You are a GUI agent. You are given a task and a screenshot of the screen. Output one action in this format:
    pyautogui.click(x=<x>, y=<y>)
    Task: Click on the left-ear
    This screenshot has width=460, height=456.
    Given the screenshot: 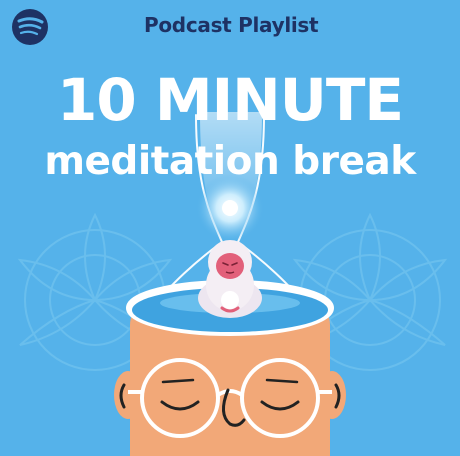 What is the action you would take?
    pyautogui.click(x=128, y=395)
    